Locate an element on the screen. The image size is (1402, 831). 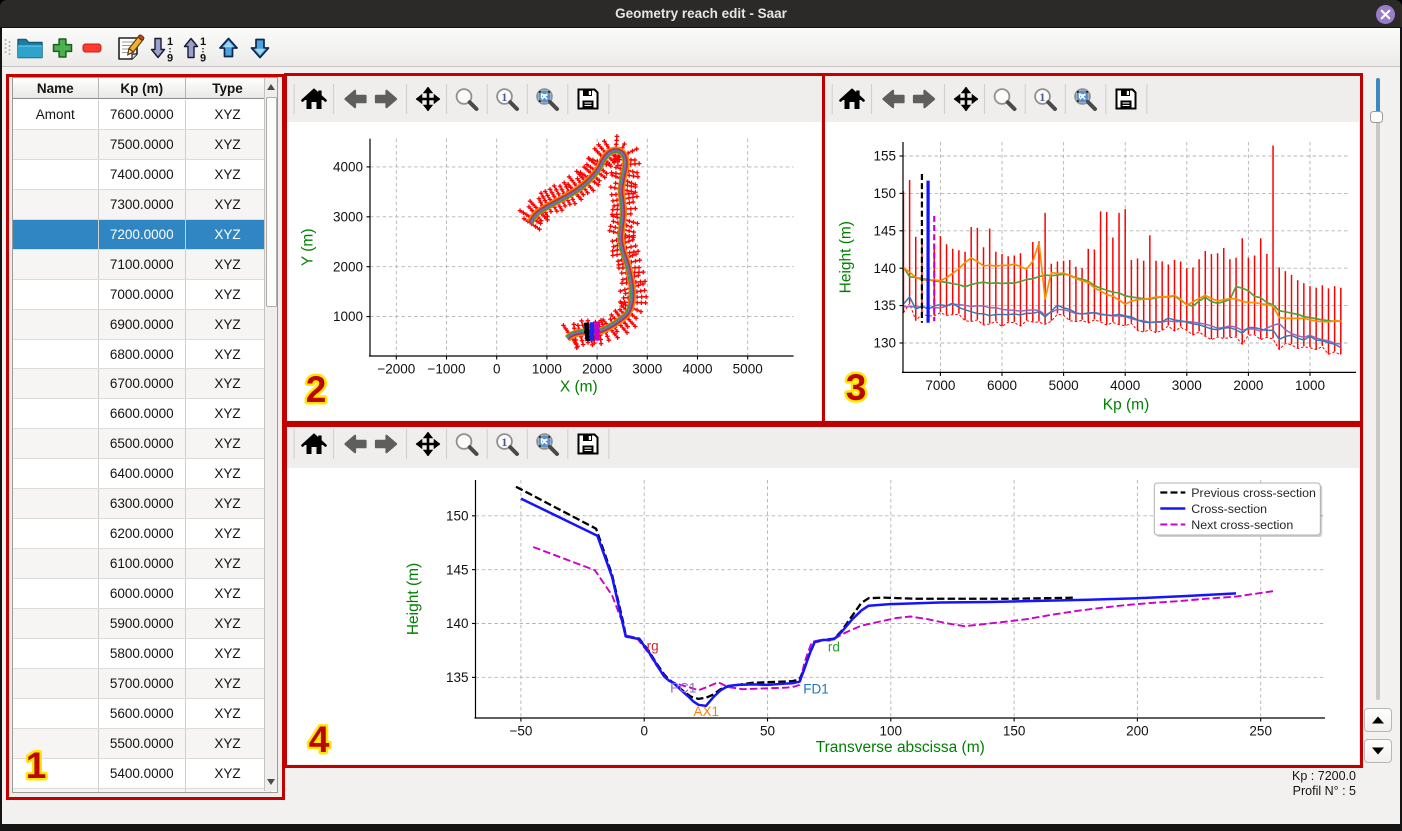
svg-text: PC1 is located at coordinates (683, 687).